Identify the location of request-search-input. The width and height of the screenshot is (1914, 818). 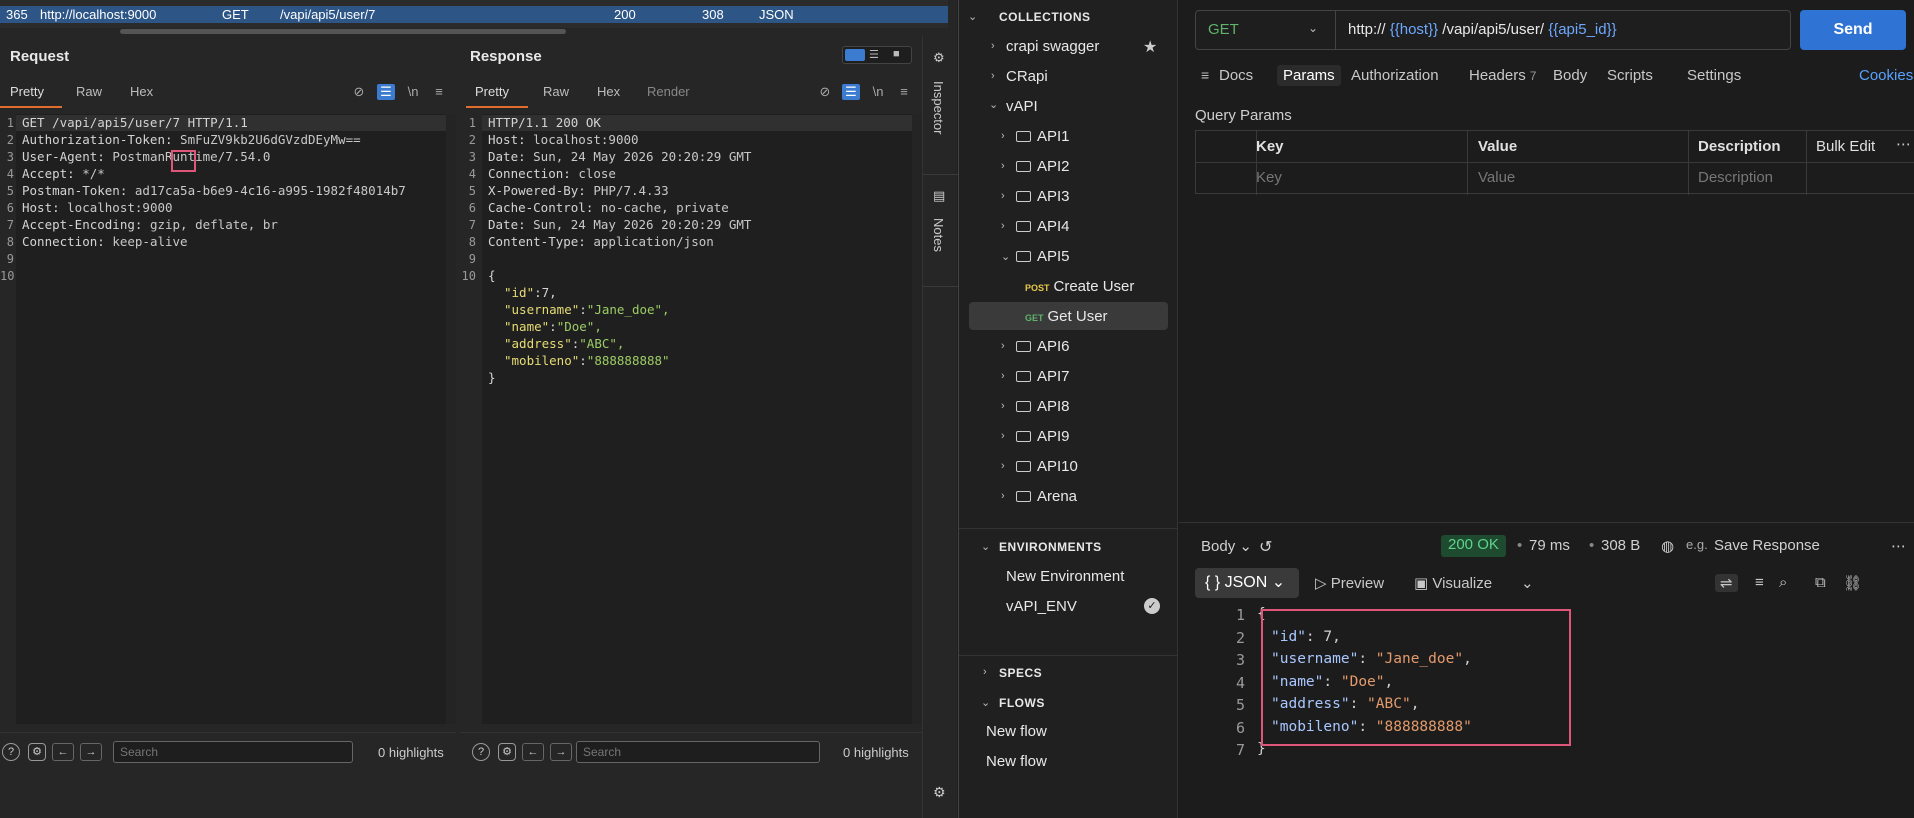
(233, 752).